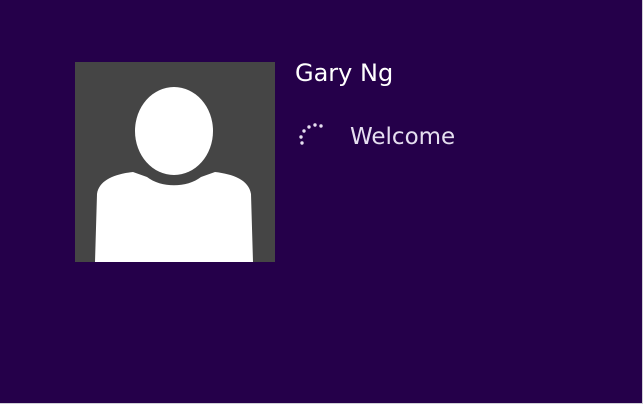 The height and width of the screenshot is (405, 644). What do you see at coordinates (344, 73) in the screenshot?
I see `user-name: Gary Ng` at bounding box center [344, 73].